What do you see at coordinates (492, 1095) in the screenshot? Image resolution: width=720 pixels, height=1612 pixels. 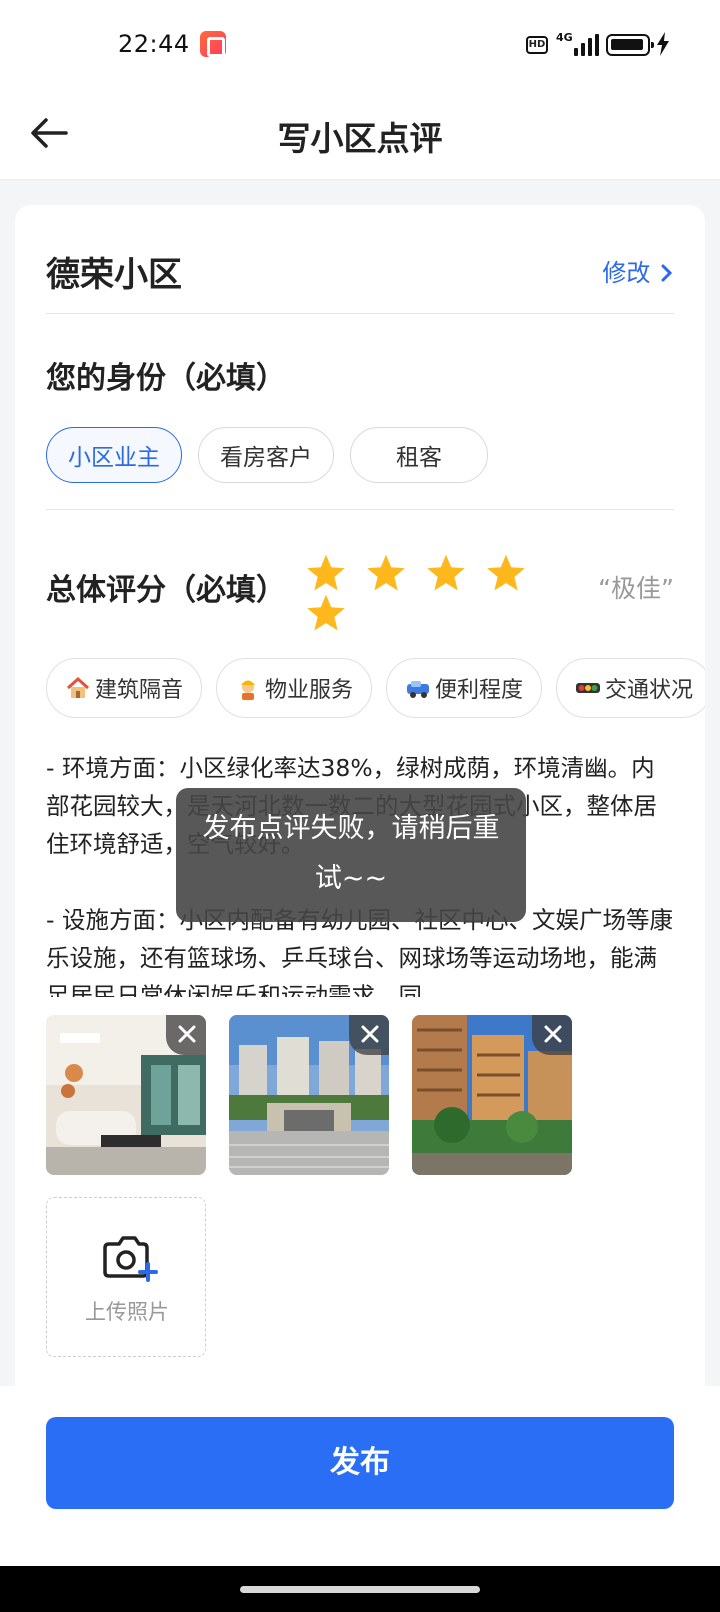 I see `photo-garden` at bounding box center [492, 1095].